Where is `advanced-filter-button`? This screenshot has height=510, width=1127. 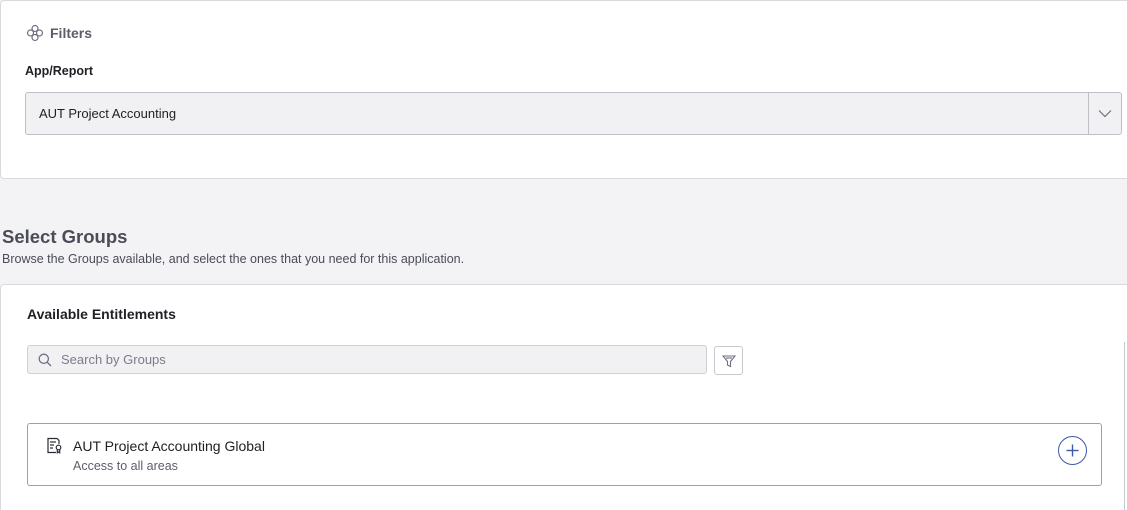 advanced-filter-button is located at coordinates (728, 360).